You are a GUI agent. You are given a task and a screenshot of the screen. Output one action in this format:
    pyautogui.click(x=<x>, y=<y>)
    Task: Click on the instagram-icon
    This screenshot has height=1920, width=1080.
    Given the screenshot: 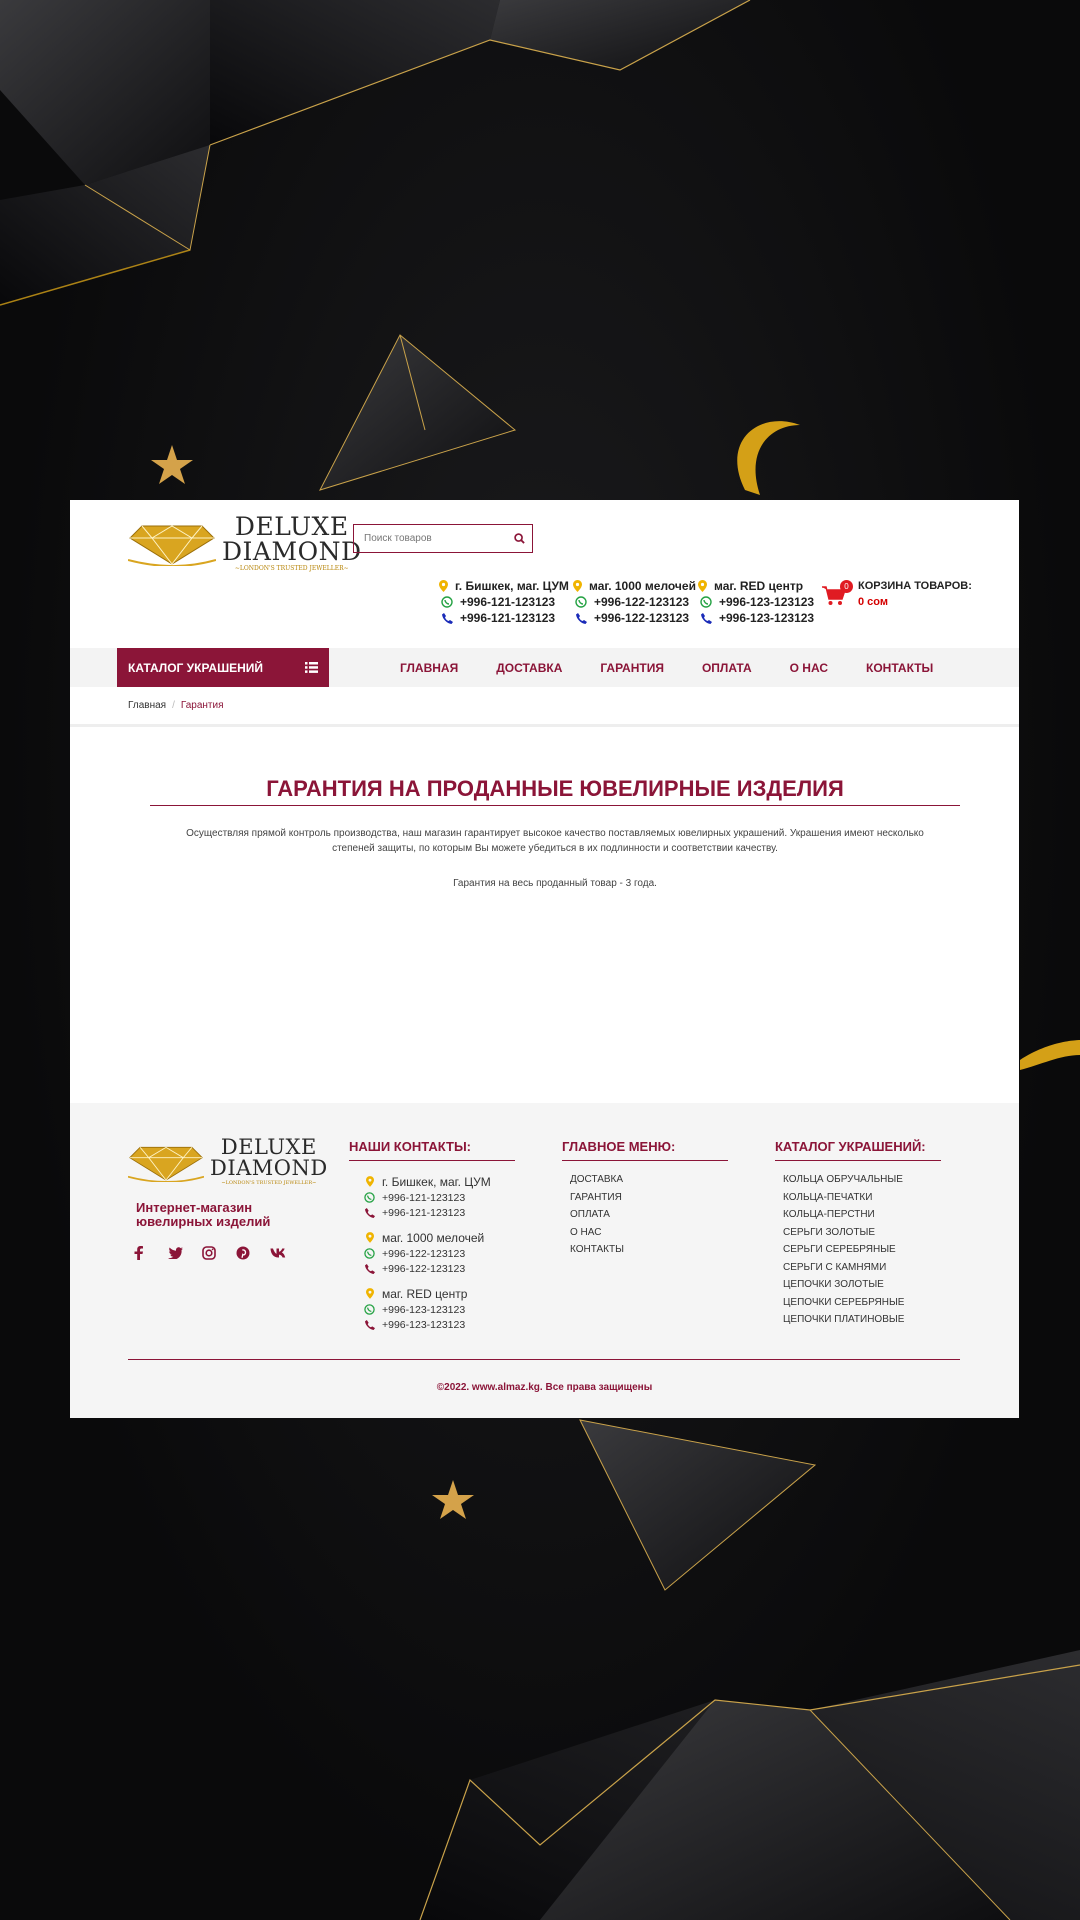 What is the action you would take?
    pyautogui.click(x=209, y=1253)
    